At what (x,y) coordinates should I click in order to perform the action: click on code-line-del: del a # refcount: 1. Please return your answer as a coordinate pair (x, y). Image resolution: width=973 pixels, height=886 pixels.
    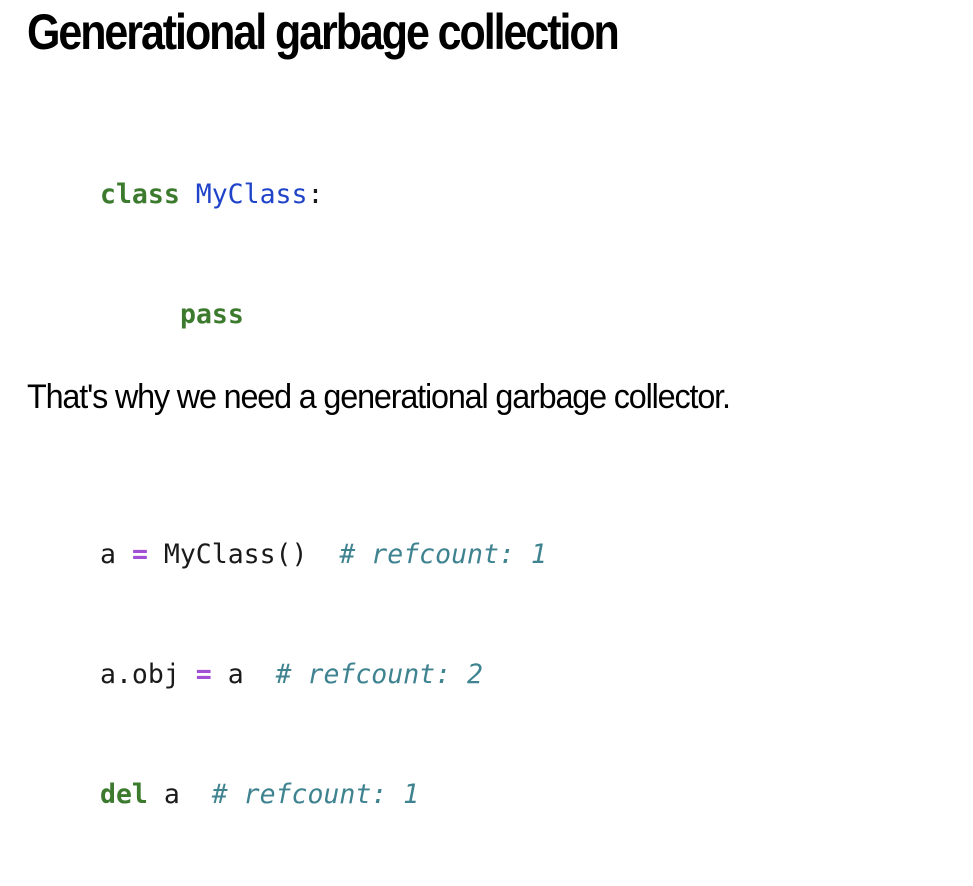
    Looking at the image, I should click on (323, 795).